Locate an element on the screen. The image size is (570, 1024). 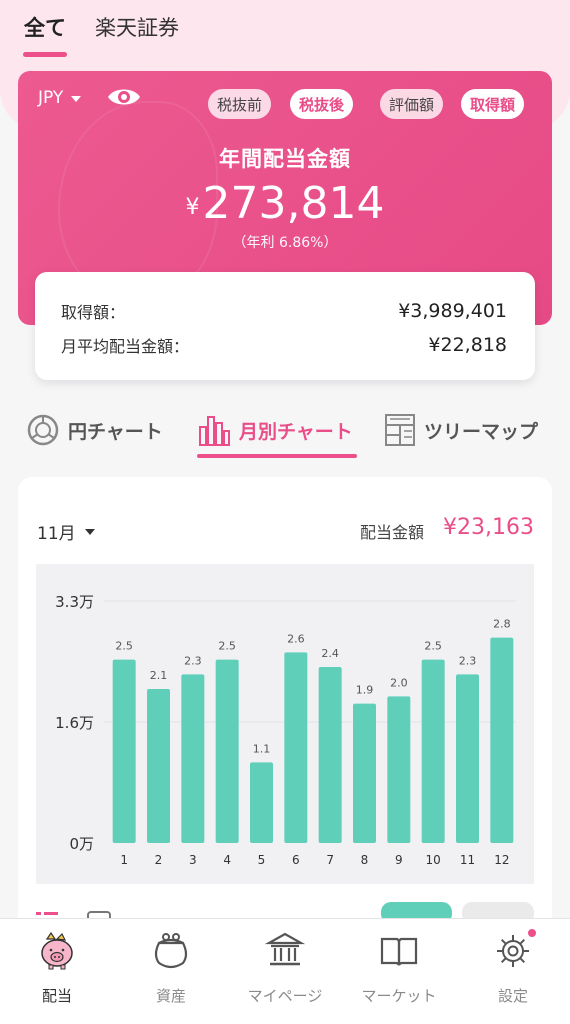
active-tab-indicator is located at coordinates (45, 54).